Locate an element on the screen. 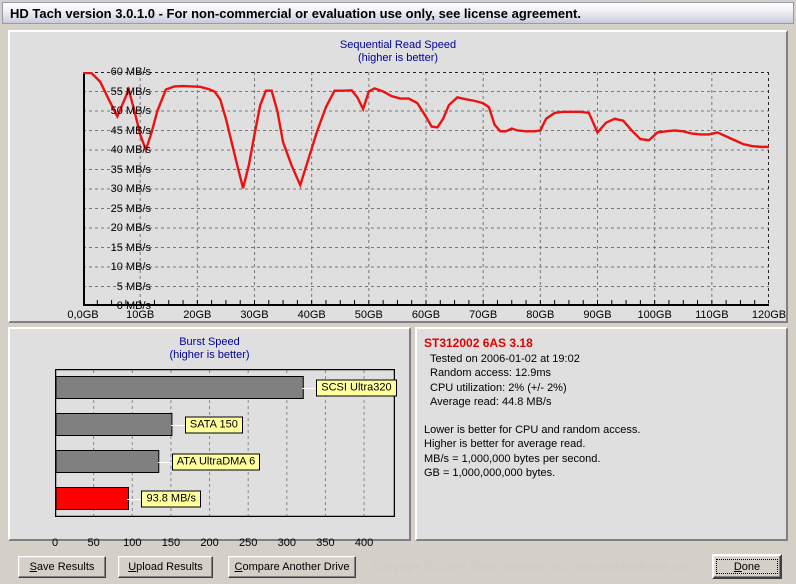 The width and height of the screenshot is (796, 584). average-read-text: Average read: 44.8 MB/s is located at coordinates (491, 402).